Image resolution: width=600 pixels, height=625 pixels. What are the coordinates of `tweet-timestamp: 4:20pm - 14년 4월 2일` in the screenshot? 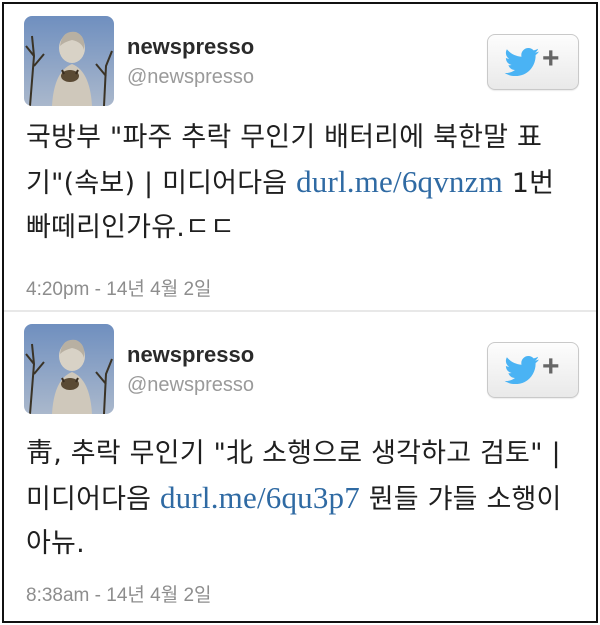 It's located at (119, 287).